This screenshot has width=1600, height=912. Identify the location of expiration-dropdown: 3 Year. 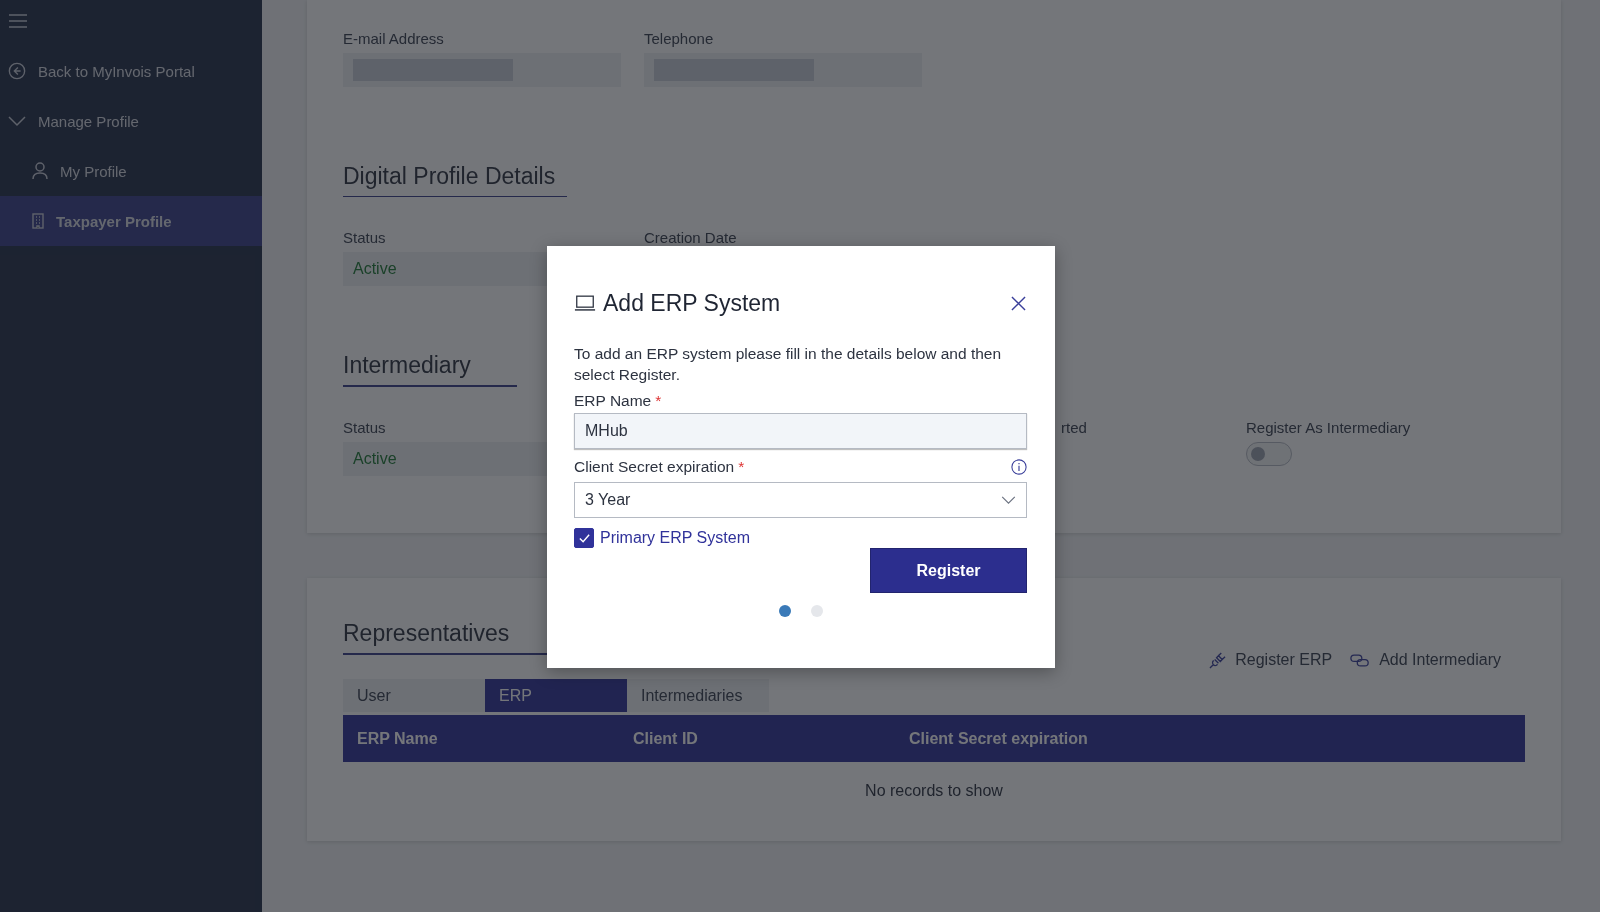
(800, 500).